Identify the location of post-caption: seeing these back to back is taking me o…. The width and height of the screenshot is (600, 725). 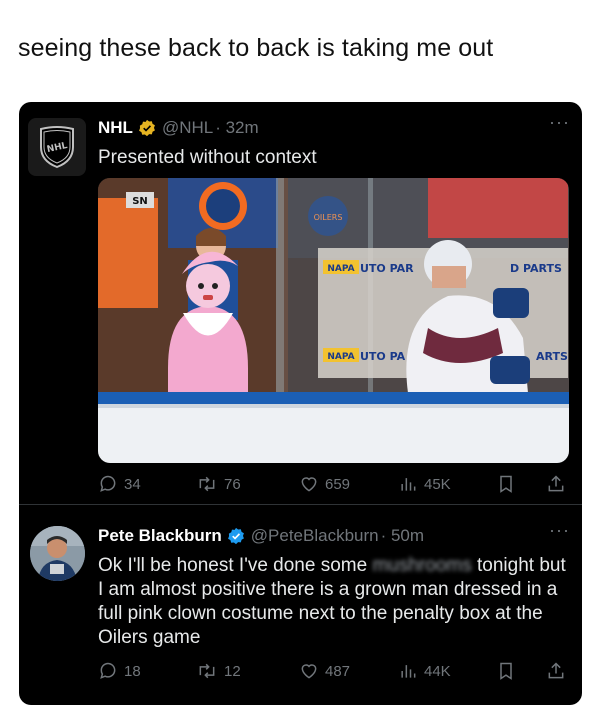
(256, 48).